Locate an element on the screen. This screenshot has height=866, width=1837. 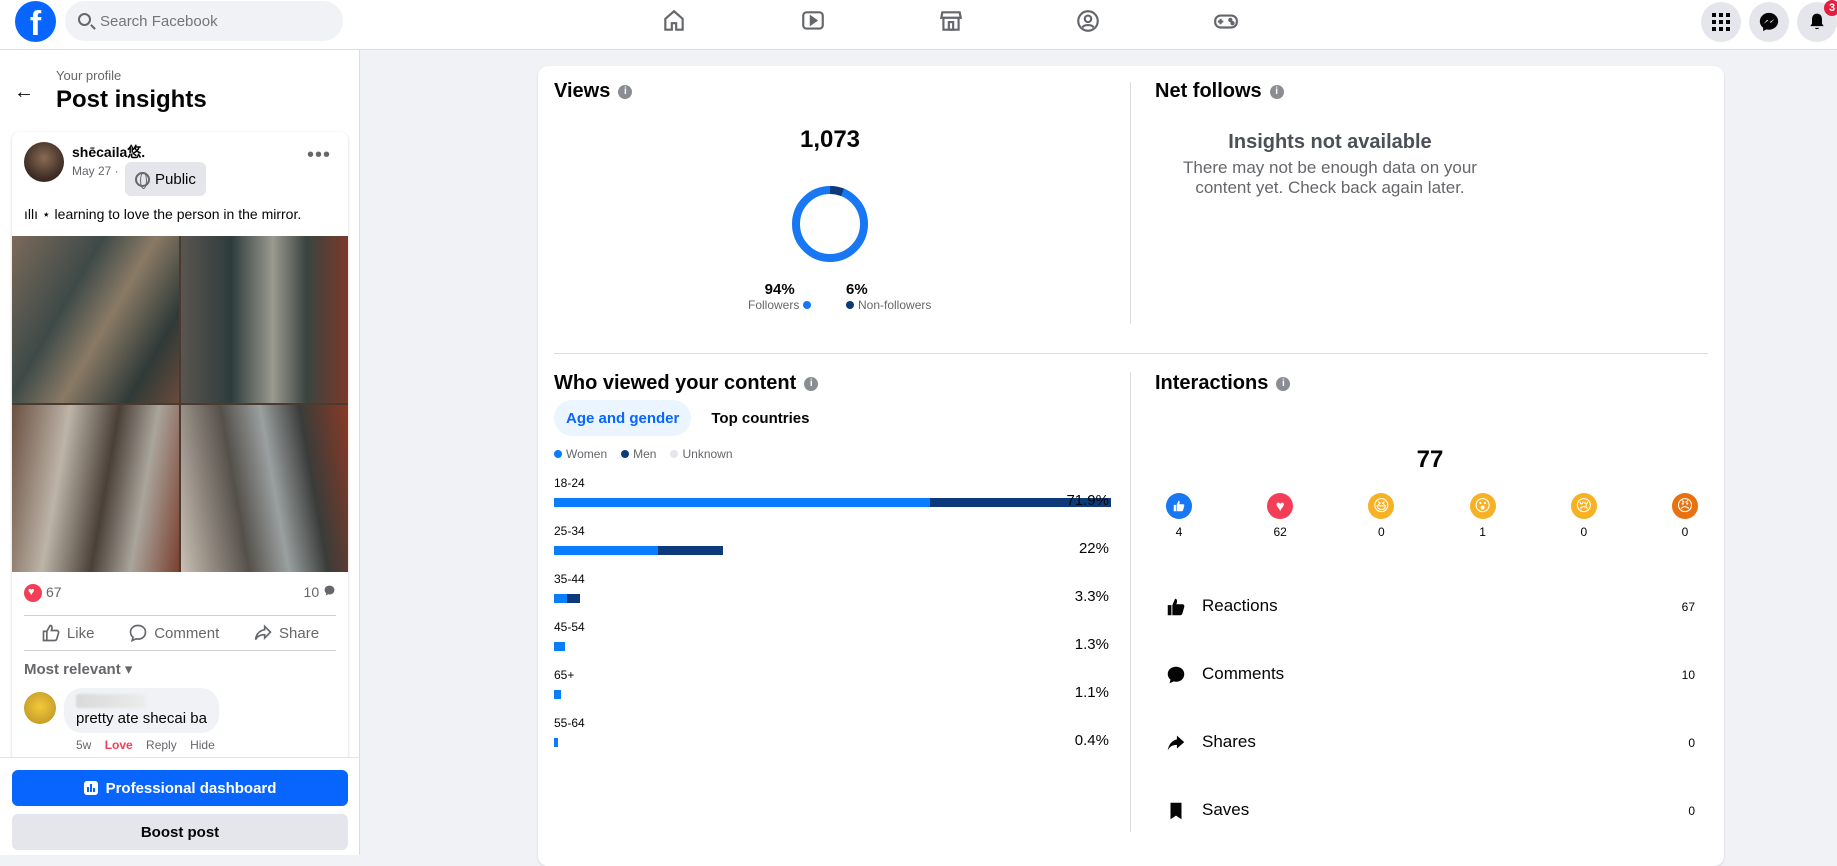
views-total: 1,073 is located at coordinates (830, 139).